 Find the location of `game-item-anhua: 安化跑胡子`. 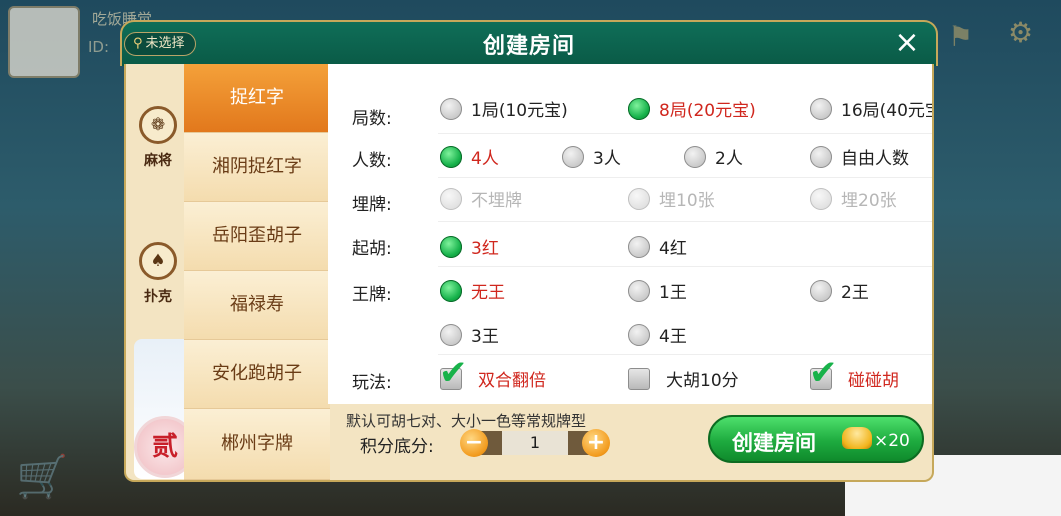

game-item-anhua: 安化跑胡子 is located at coordinates (257, 374).